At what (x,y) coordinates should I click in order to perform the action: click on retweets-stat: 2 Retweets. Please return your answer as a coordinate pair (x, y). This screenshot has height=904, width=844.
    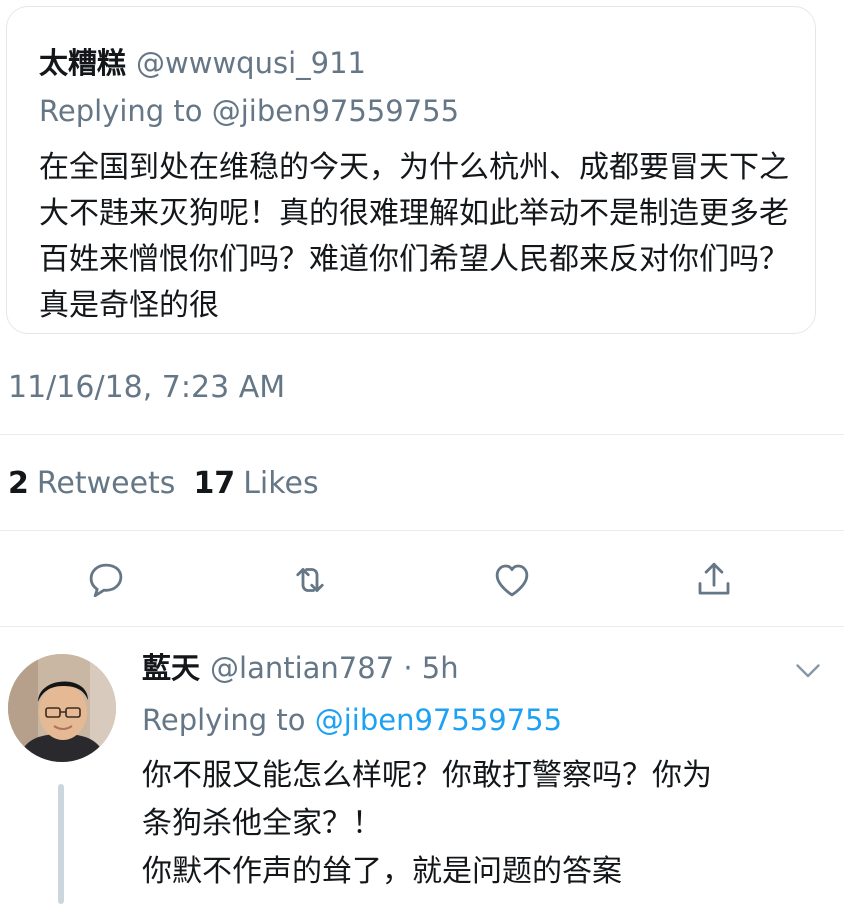
    Looking at the image, I should click on (91, 483).